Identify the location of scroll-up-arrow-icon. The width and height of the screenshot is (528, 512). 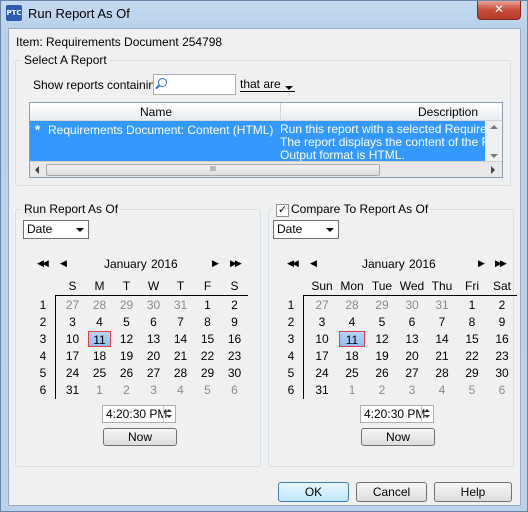
(494, 127).